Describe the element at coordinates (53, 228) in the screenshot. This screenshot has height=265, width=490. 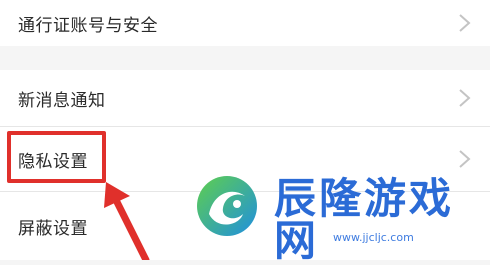
I see `settings-item-label: 屏蔽设置` at that location.